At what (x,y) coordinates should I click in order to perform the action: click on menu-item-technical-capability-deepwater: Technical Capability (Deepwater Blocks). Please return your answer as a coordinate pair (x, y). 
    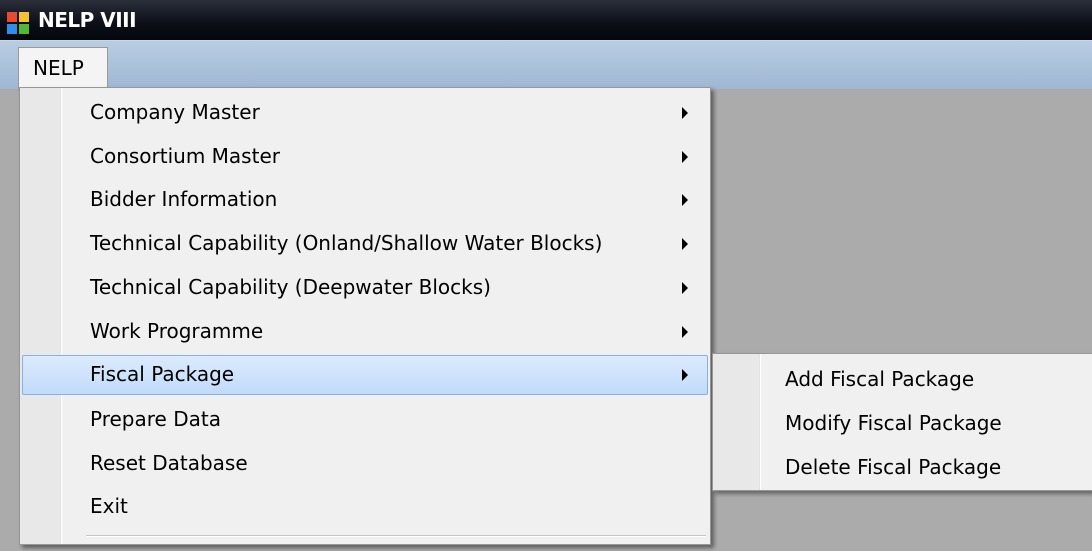
    Looking at the image, I should click on (365, 288).